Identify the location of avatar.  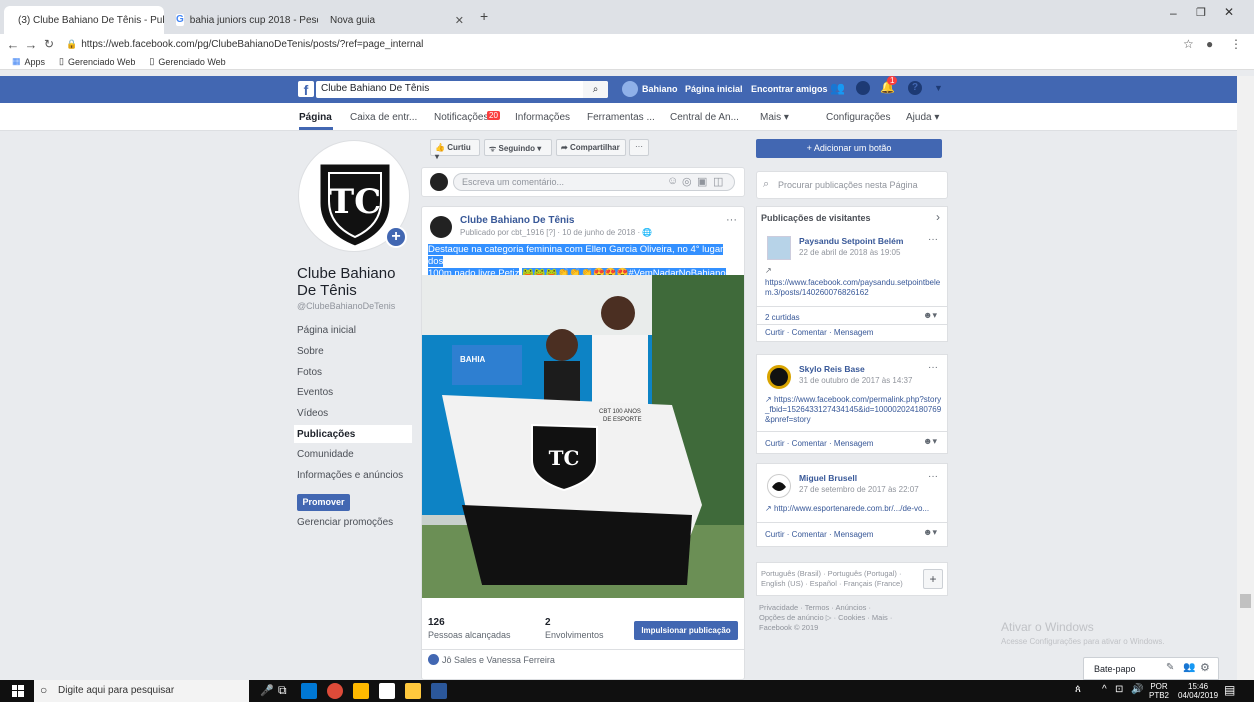
(630, 89).